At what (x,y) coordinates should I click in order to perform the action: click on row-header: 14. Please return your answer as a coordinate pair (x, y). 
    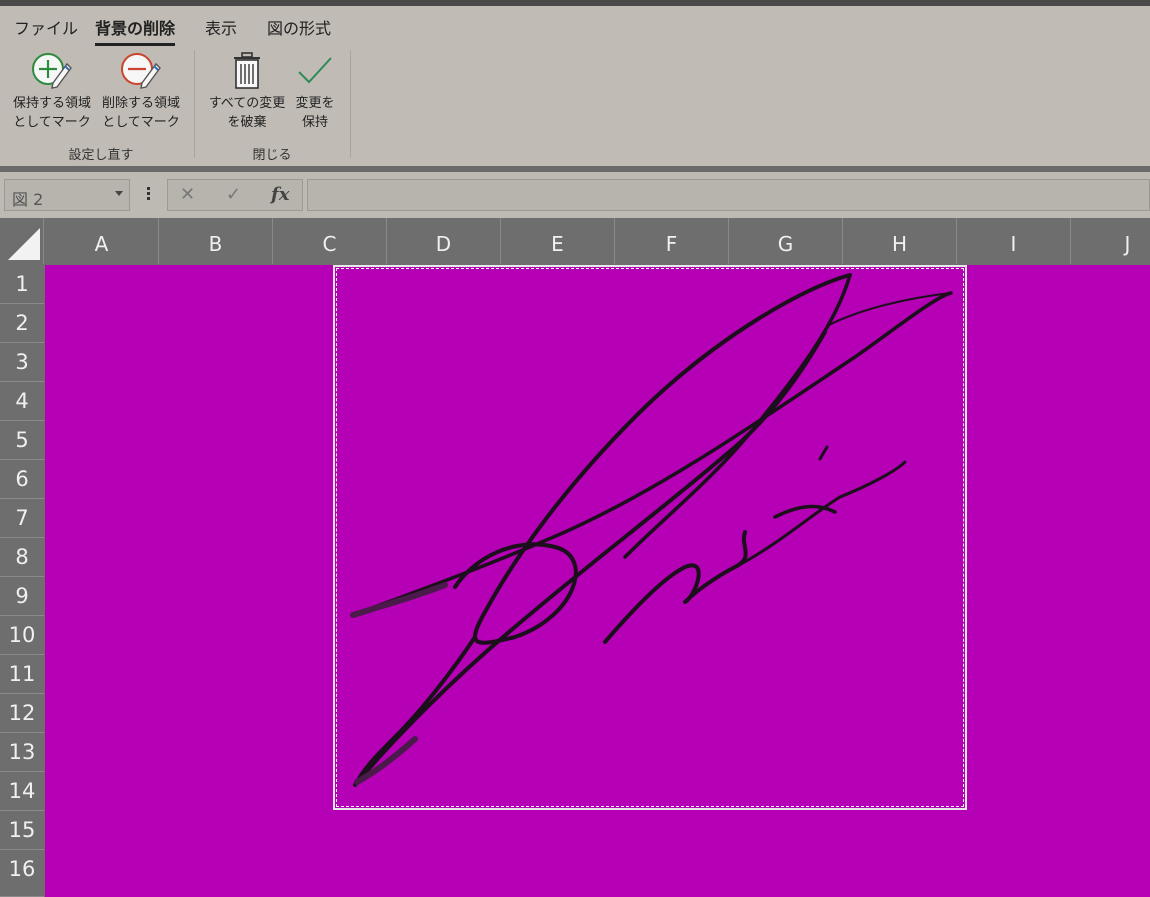
    Looking at the image, I should click on (22, 791).